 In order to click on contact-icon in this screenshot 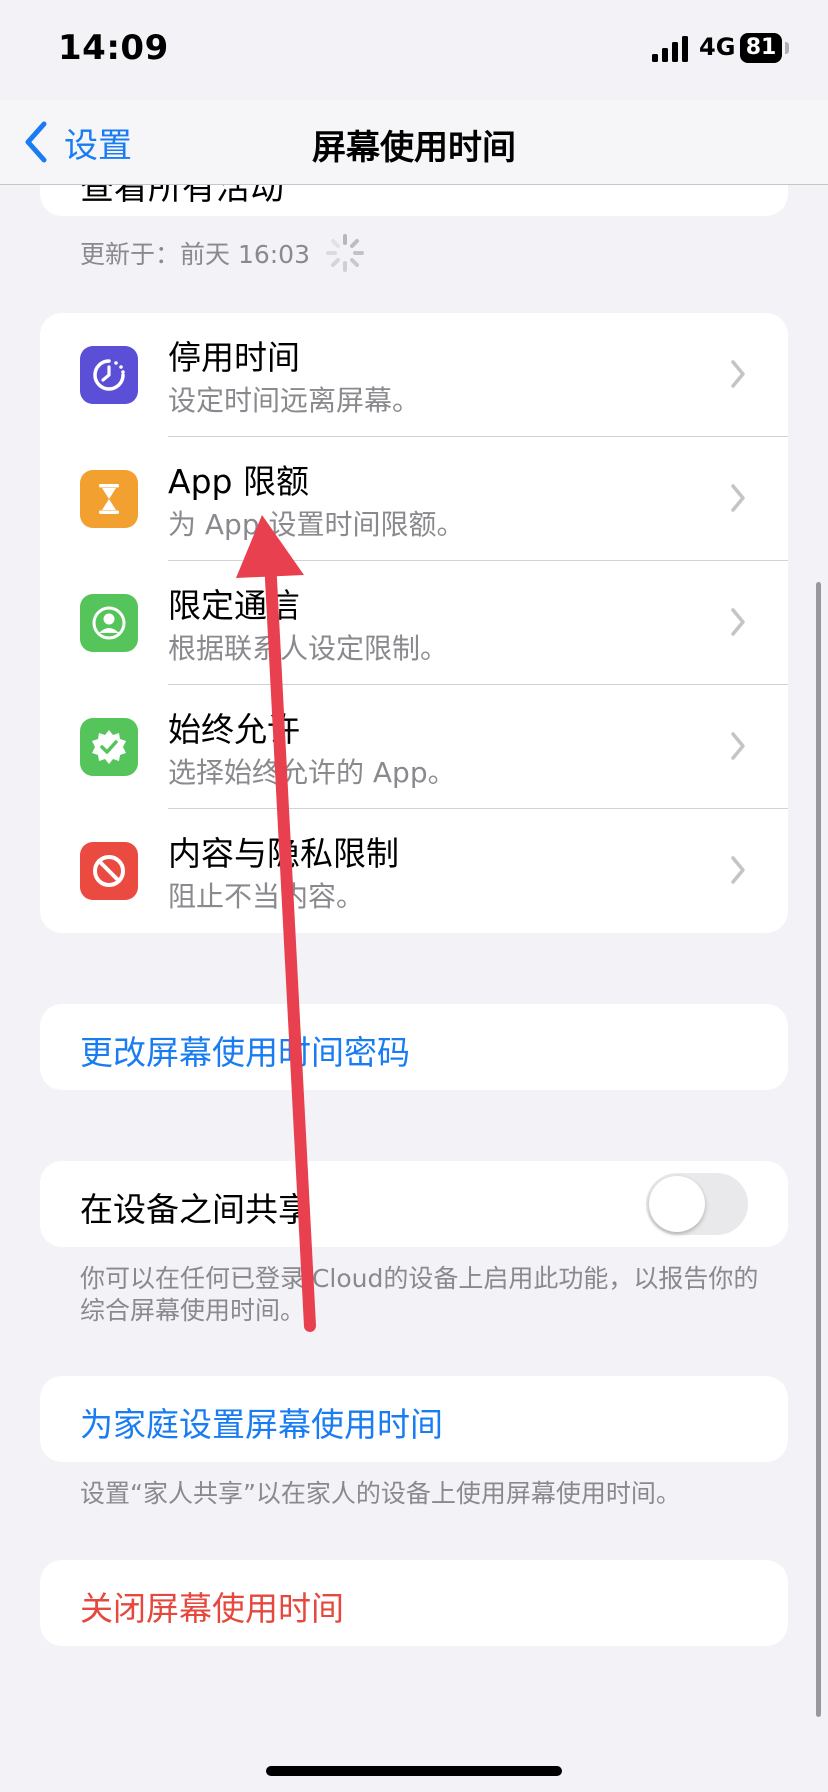, I will do `click(109, 623)`.